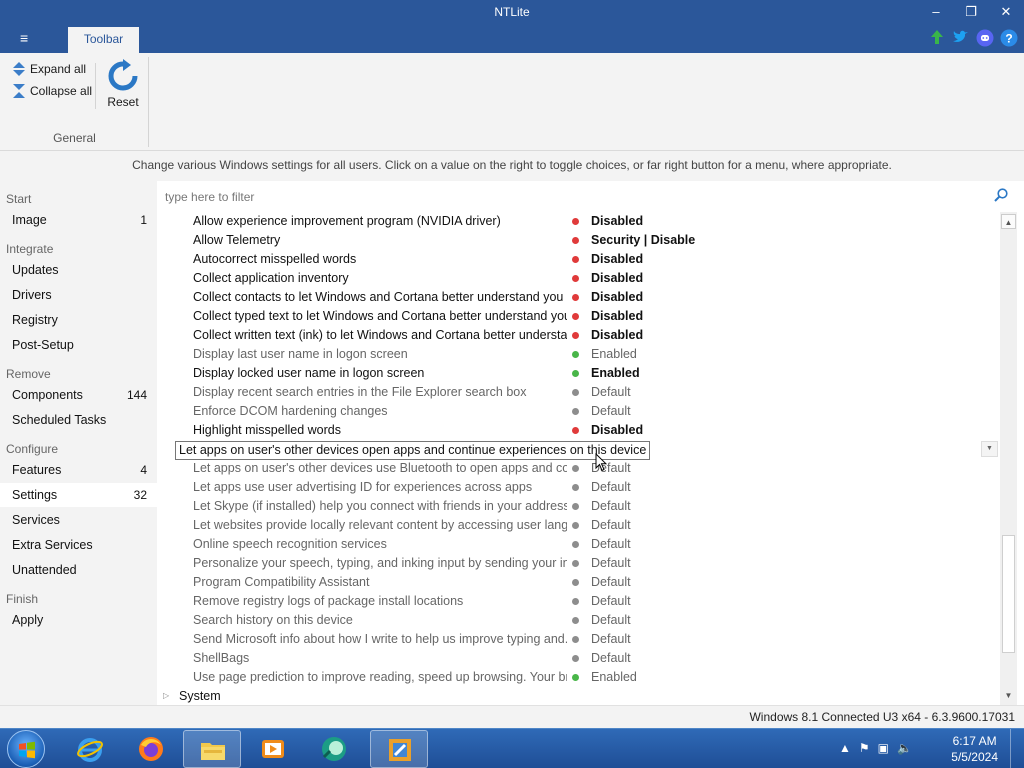 Image resolution: width=1024 pixels, height=768 pixels. Describe the element at coordinates (971, 12) in the screenshot. I see `restore-button: ❐` at that location.